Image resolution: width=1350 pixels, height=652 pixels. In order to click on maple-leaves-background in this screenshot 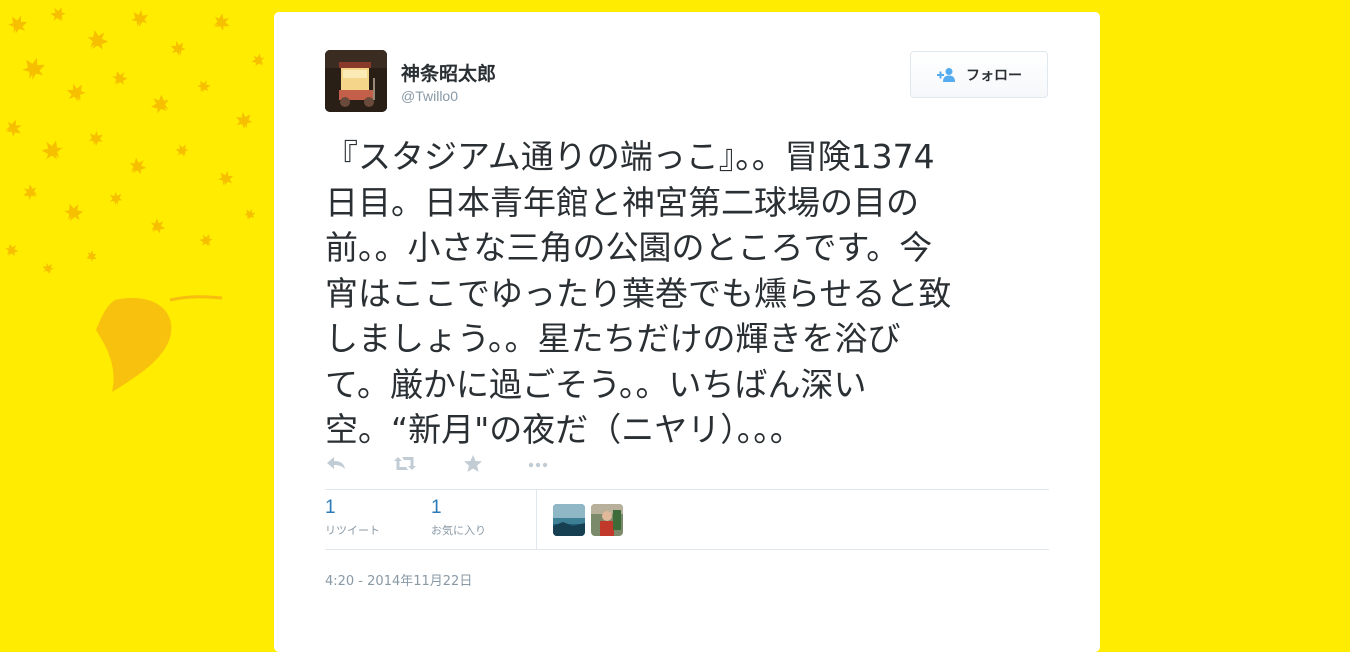, I will do `click(135, 198)`.